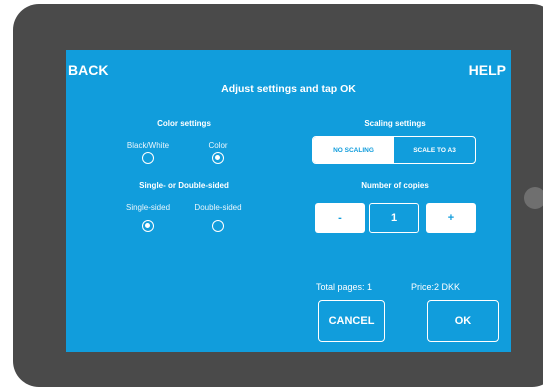  I want to click on no-scaling-option: NO SCALING, so click(353, 150).